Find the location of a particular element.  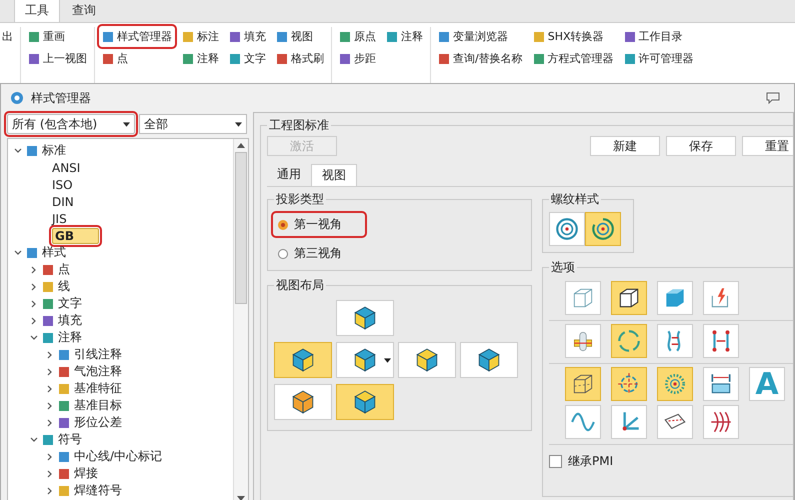

tree-item: 注释 is located at coordinates (70, 337).